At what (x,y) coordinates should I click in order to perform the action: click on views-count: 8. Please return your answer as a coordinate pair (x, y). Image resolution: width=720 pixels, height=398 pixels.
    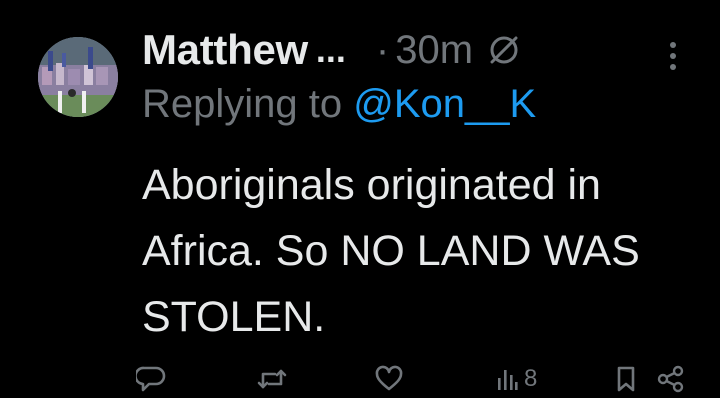
    Looking at the image, I should click on (531, 378).